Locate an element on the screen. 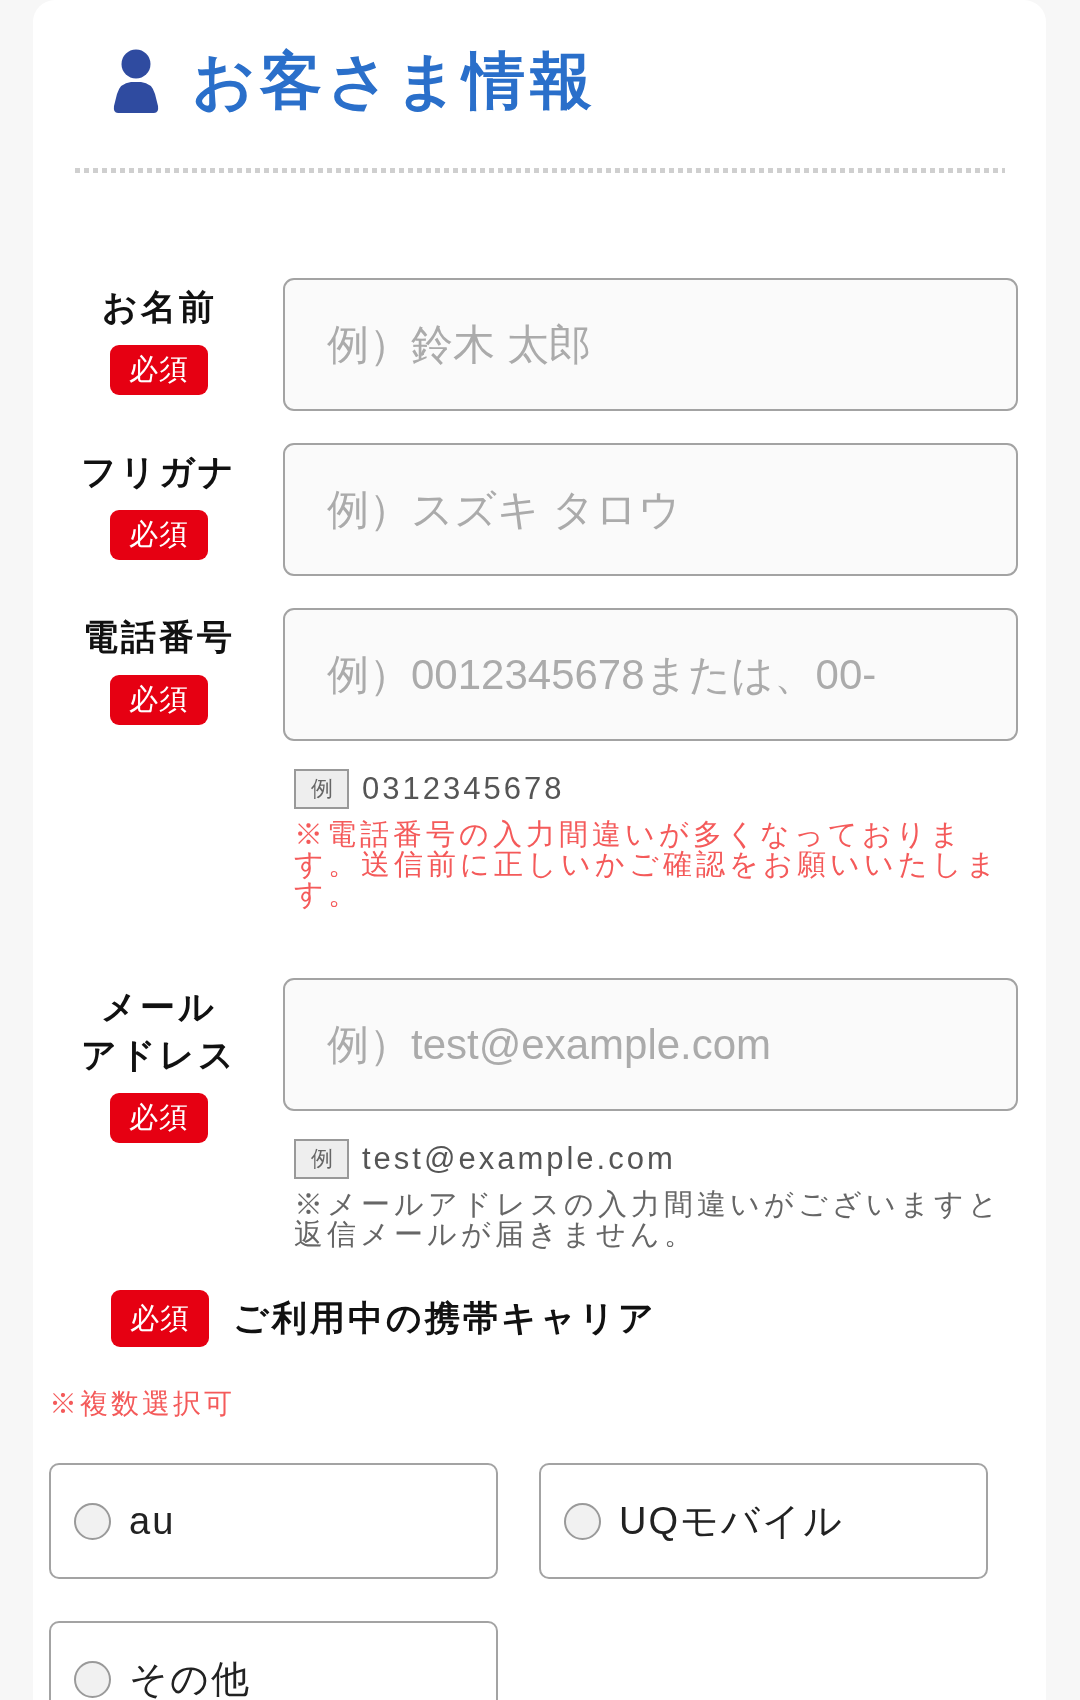  field-label: お名前 is located at coordinates (159, 307).